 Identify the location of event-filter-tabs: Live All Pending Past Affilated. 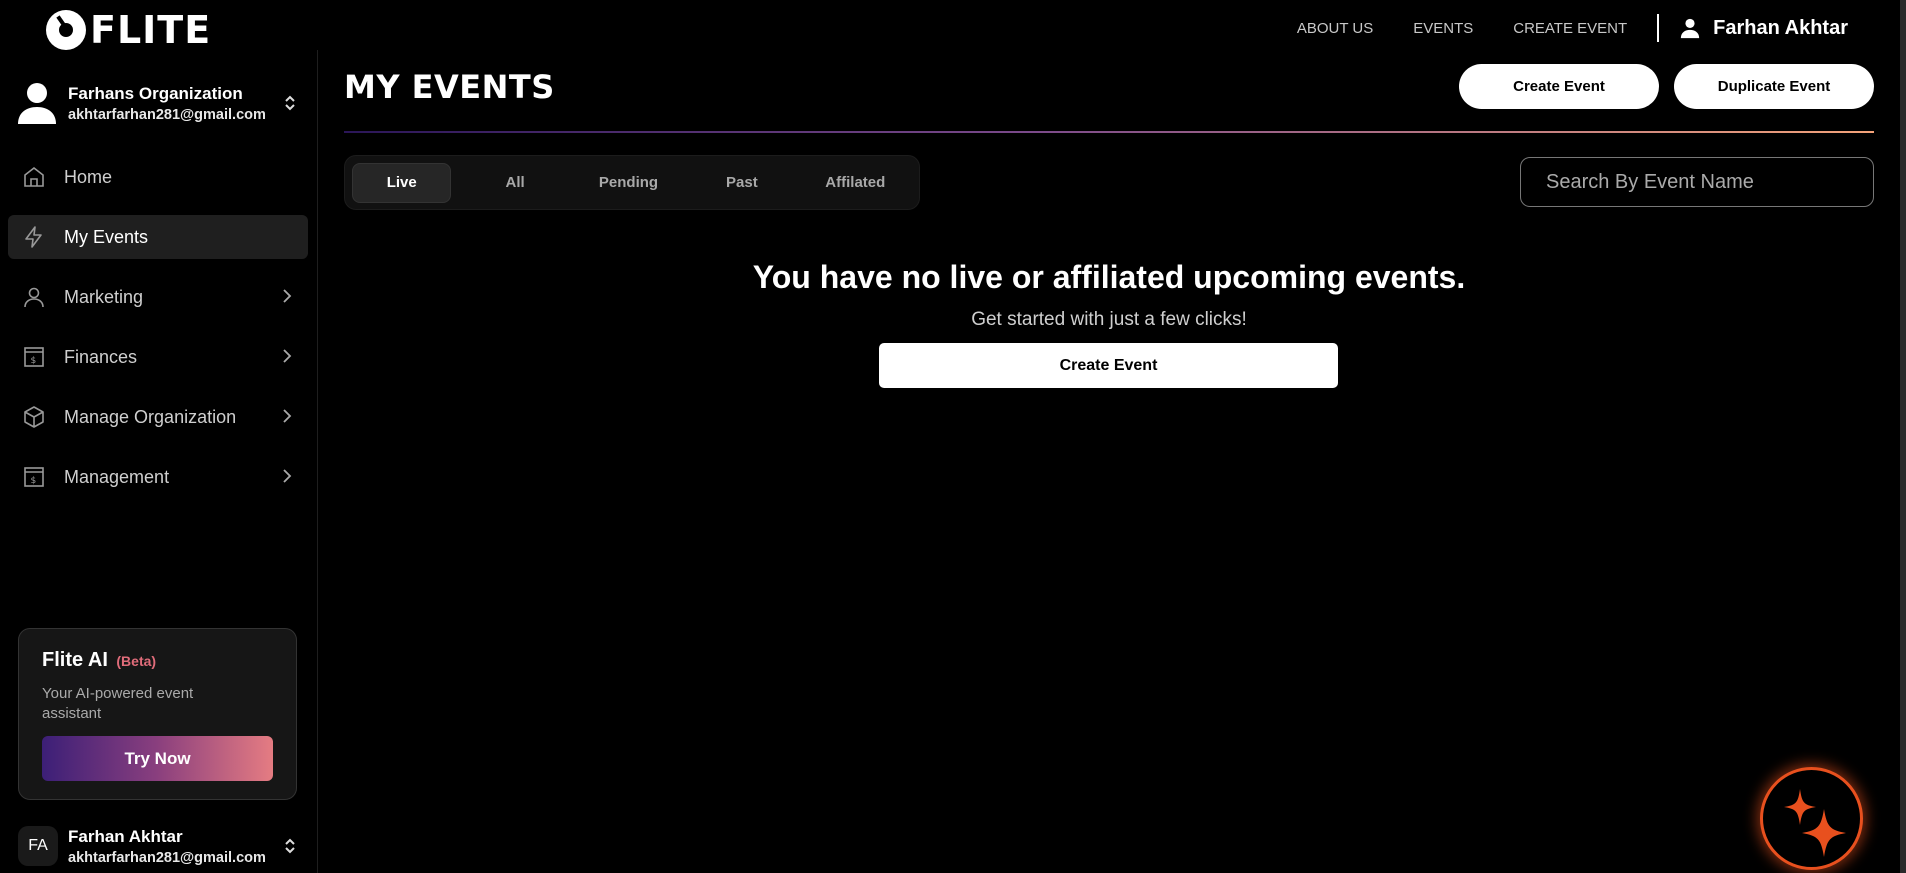
(632, 182).